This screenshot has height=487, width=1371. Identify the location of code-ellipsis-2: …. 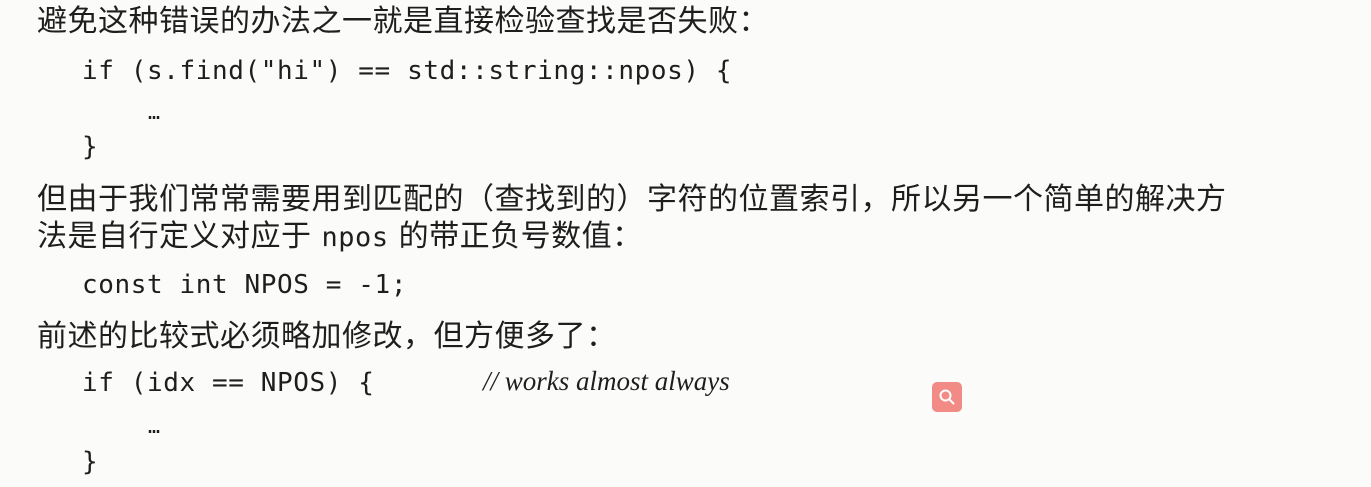
(154, 426).